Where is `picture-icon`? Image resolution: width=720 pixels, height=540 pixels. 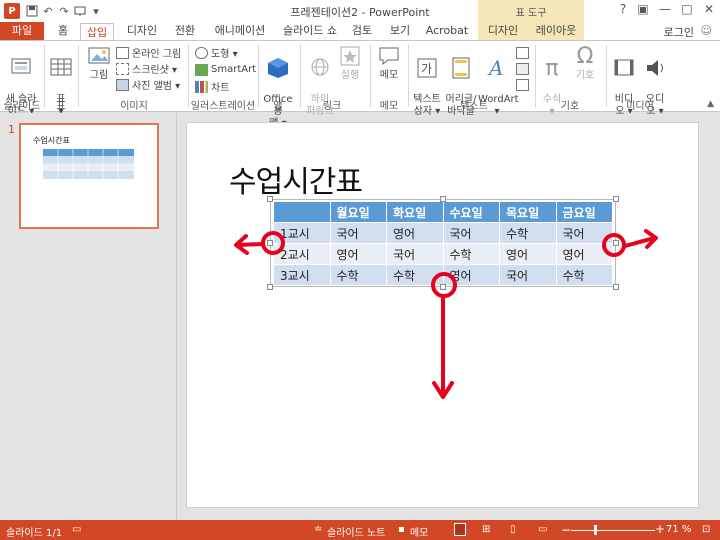 picture-icon is located at coordinates (99, 55).